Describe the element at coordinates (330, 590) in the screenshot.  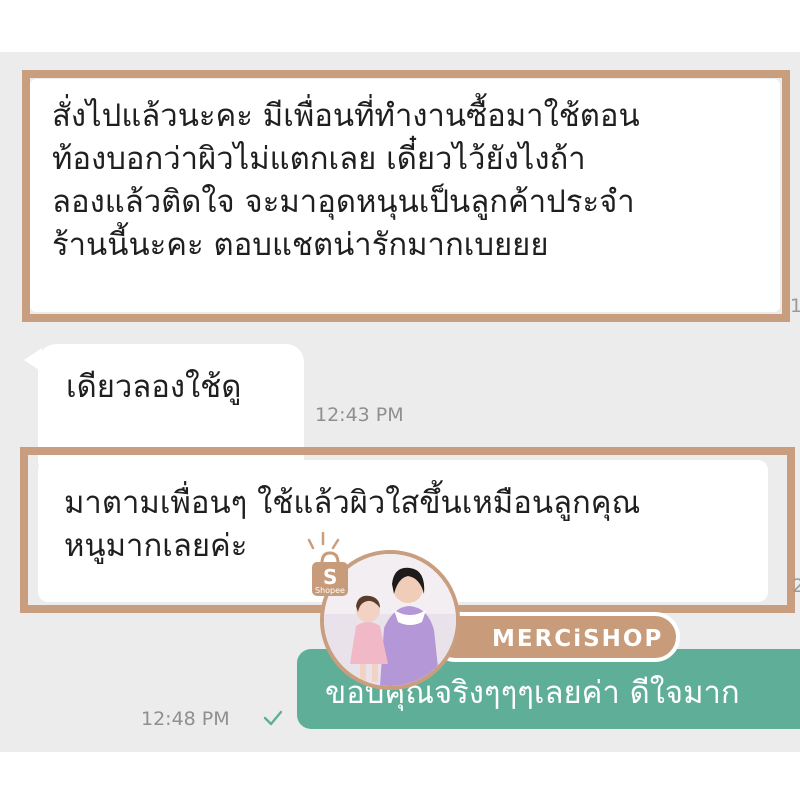
I see `shopee-icon-caption: Shopee` at that location.